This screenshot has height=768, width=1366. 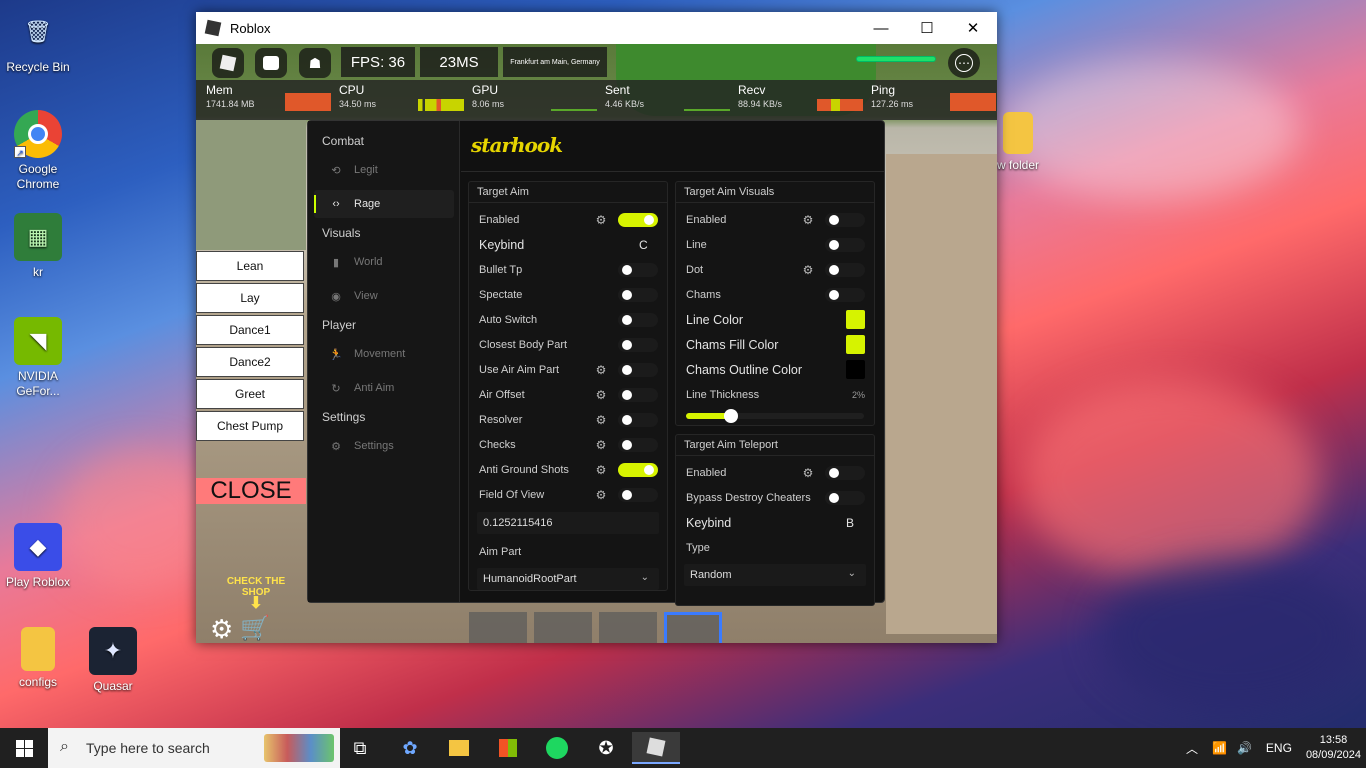 What do you see at coordinates (855, 369) in the screenshot?
I see `chams-outline-color-swatch` at bounding box center [855, 369].